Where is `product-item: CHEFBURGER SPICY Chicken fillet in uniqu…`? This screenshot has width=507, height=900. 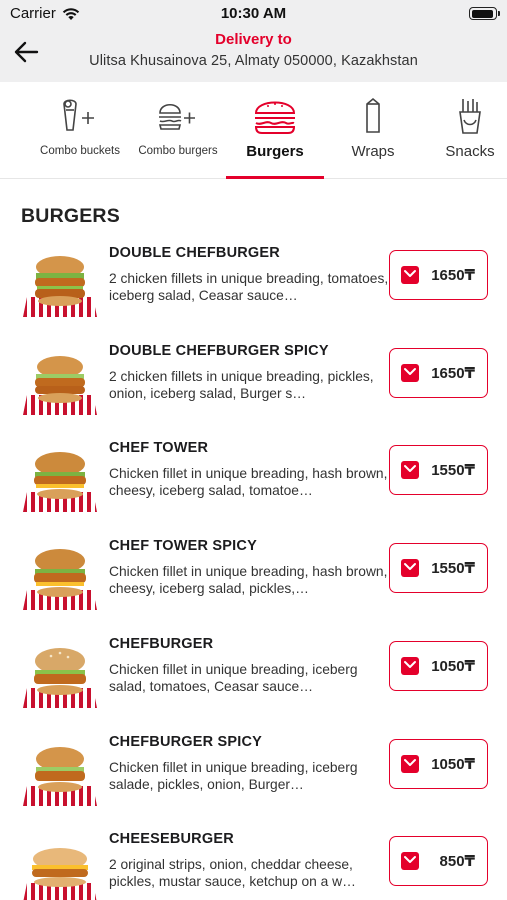 product-item: CHEFBURGER SPICY Chicken fillet in uniqu… is located at coordinates (253, 775).